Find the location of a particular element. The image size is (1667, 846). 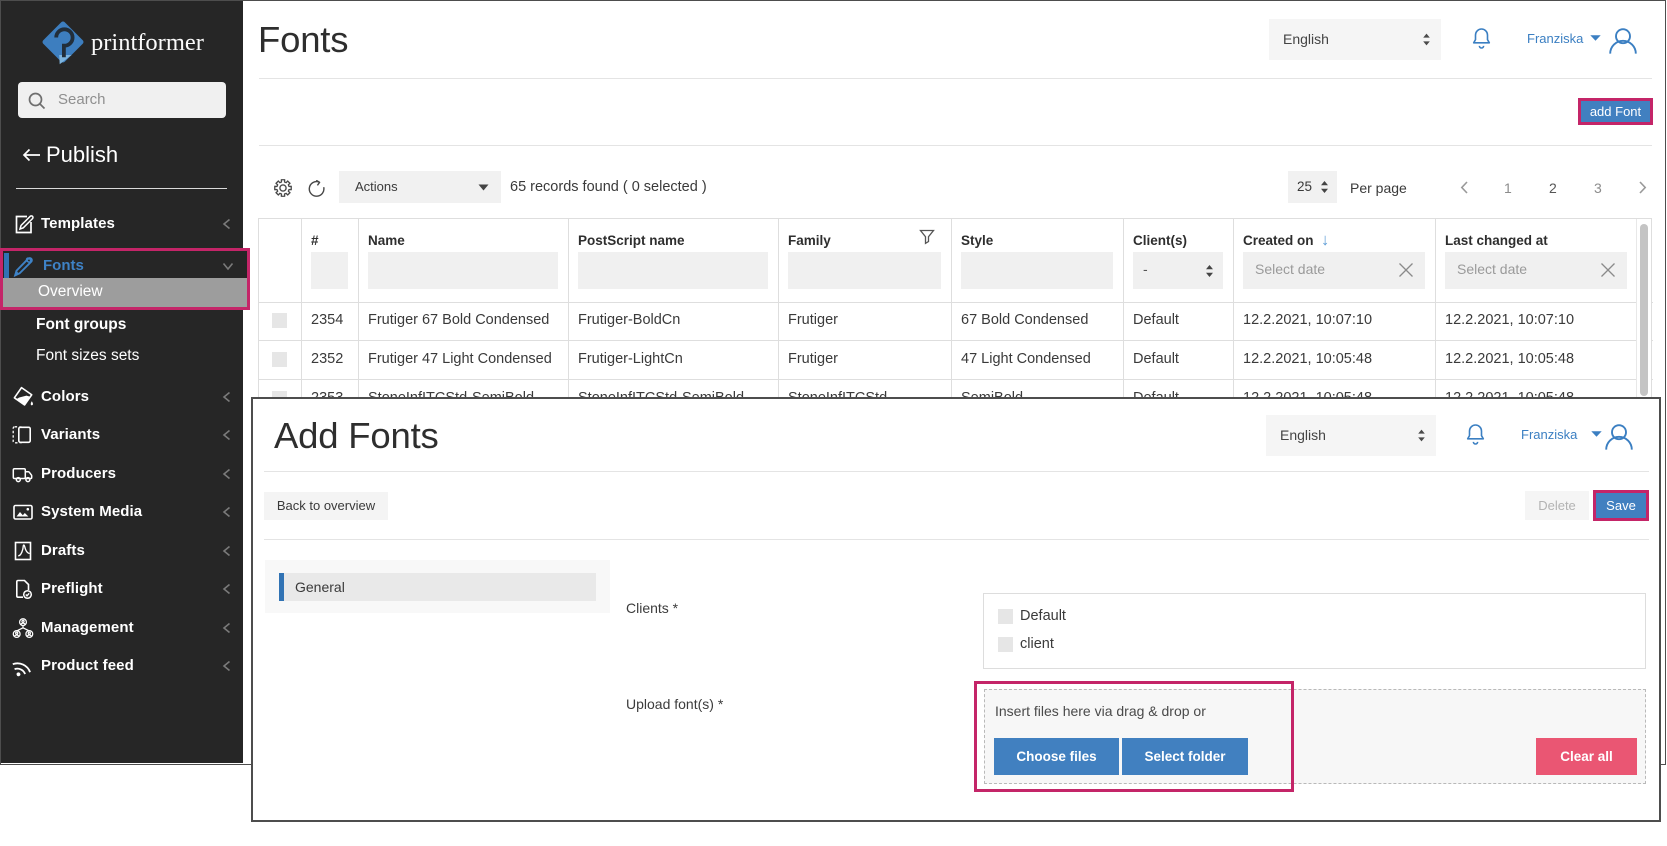

svg-text: printformer is located at coordinates (147, 42).